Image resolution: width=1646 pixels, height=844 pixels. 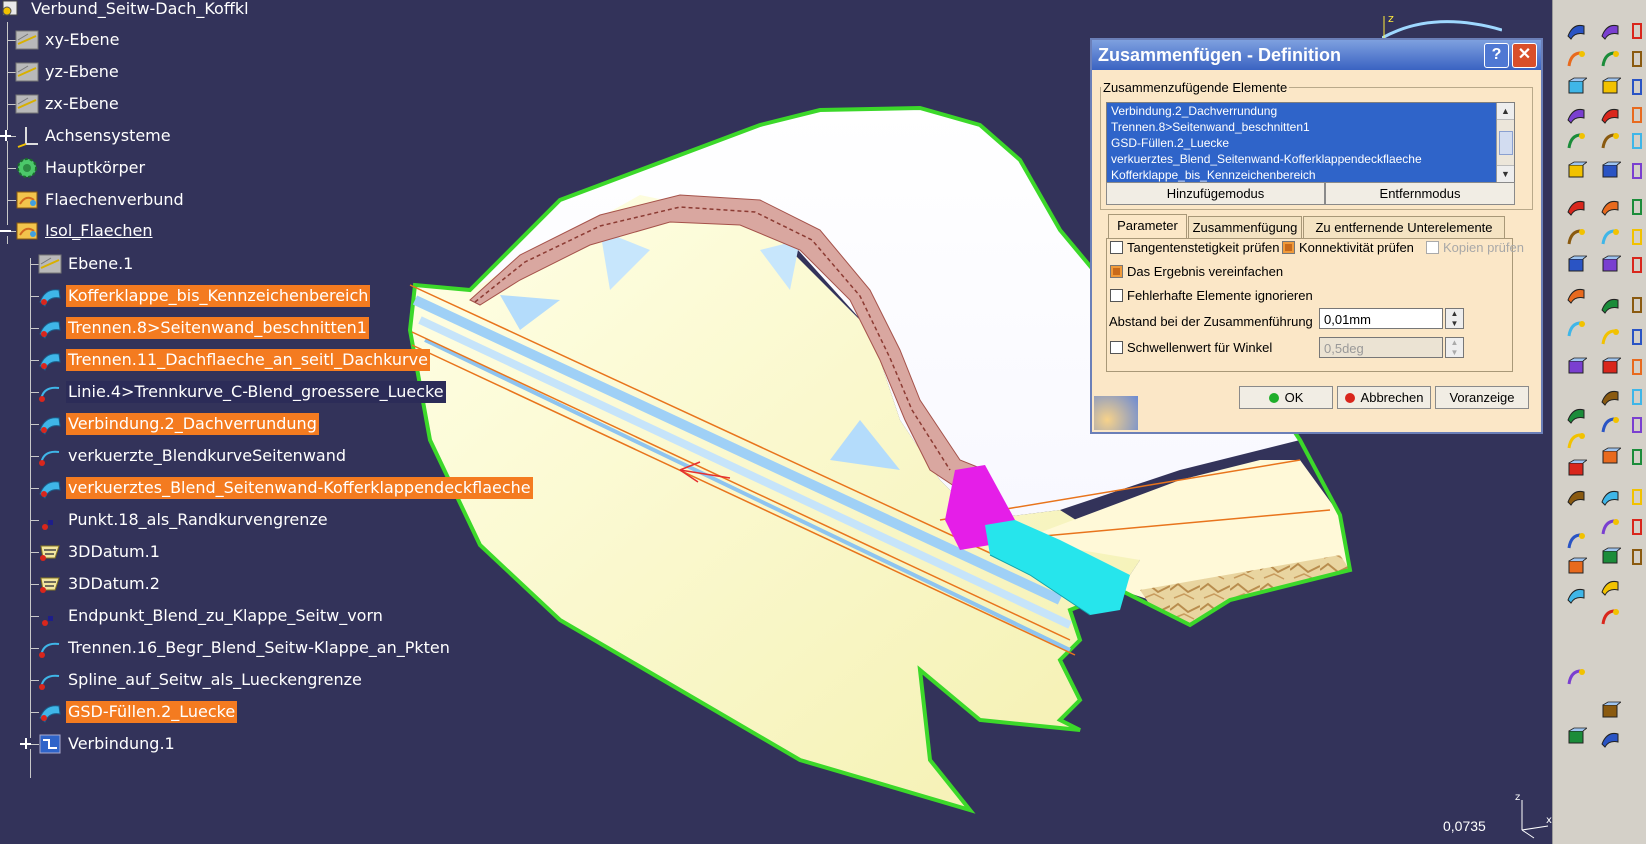 I want to click on tree-node: GSD-Füllen.2_Luecke, so click(x=137, y=712).